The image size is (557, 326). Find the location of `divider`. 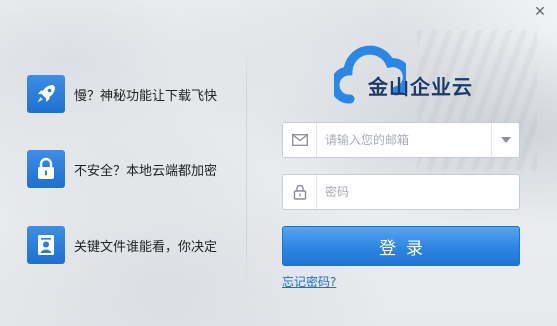

divider is located at coordinates (246, 167).